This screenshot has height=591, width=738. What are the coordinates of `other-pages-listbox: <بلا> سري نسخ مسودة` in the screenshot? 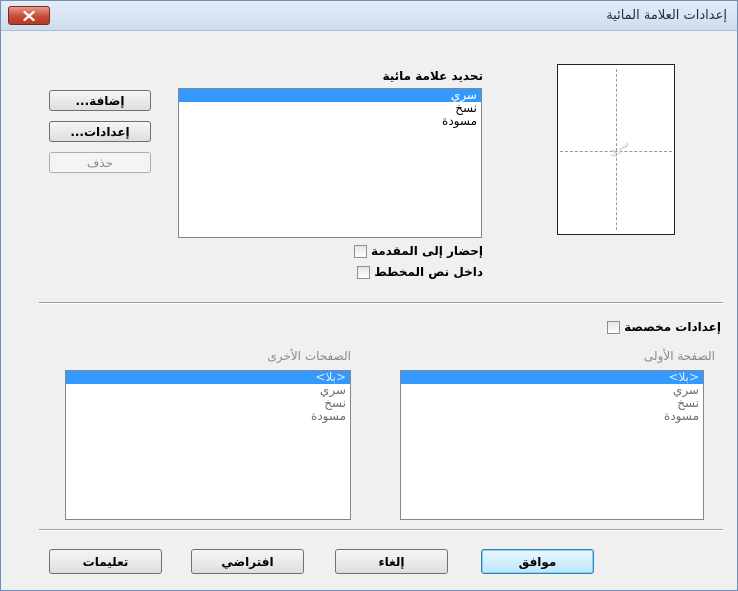 It's located at (208, 445).